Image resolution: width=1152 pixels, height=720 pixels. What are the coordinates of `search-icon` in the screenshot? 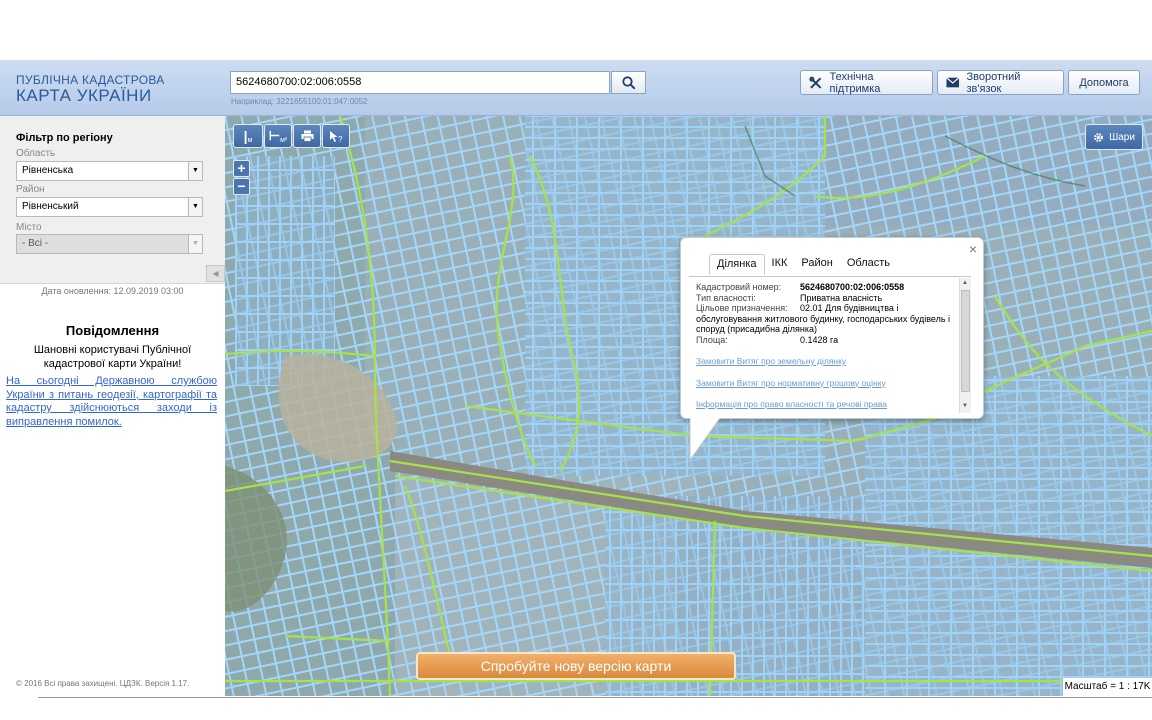 It's located at (628, 82).